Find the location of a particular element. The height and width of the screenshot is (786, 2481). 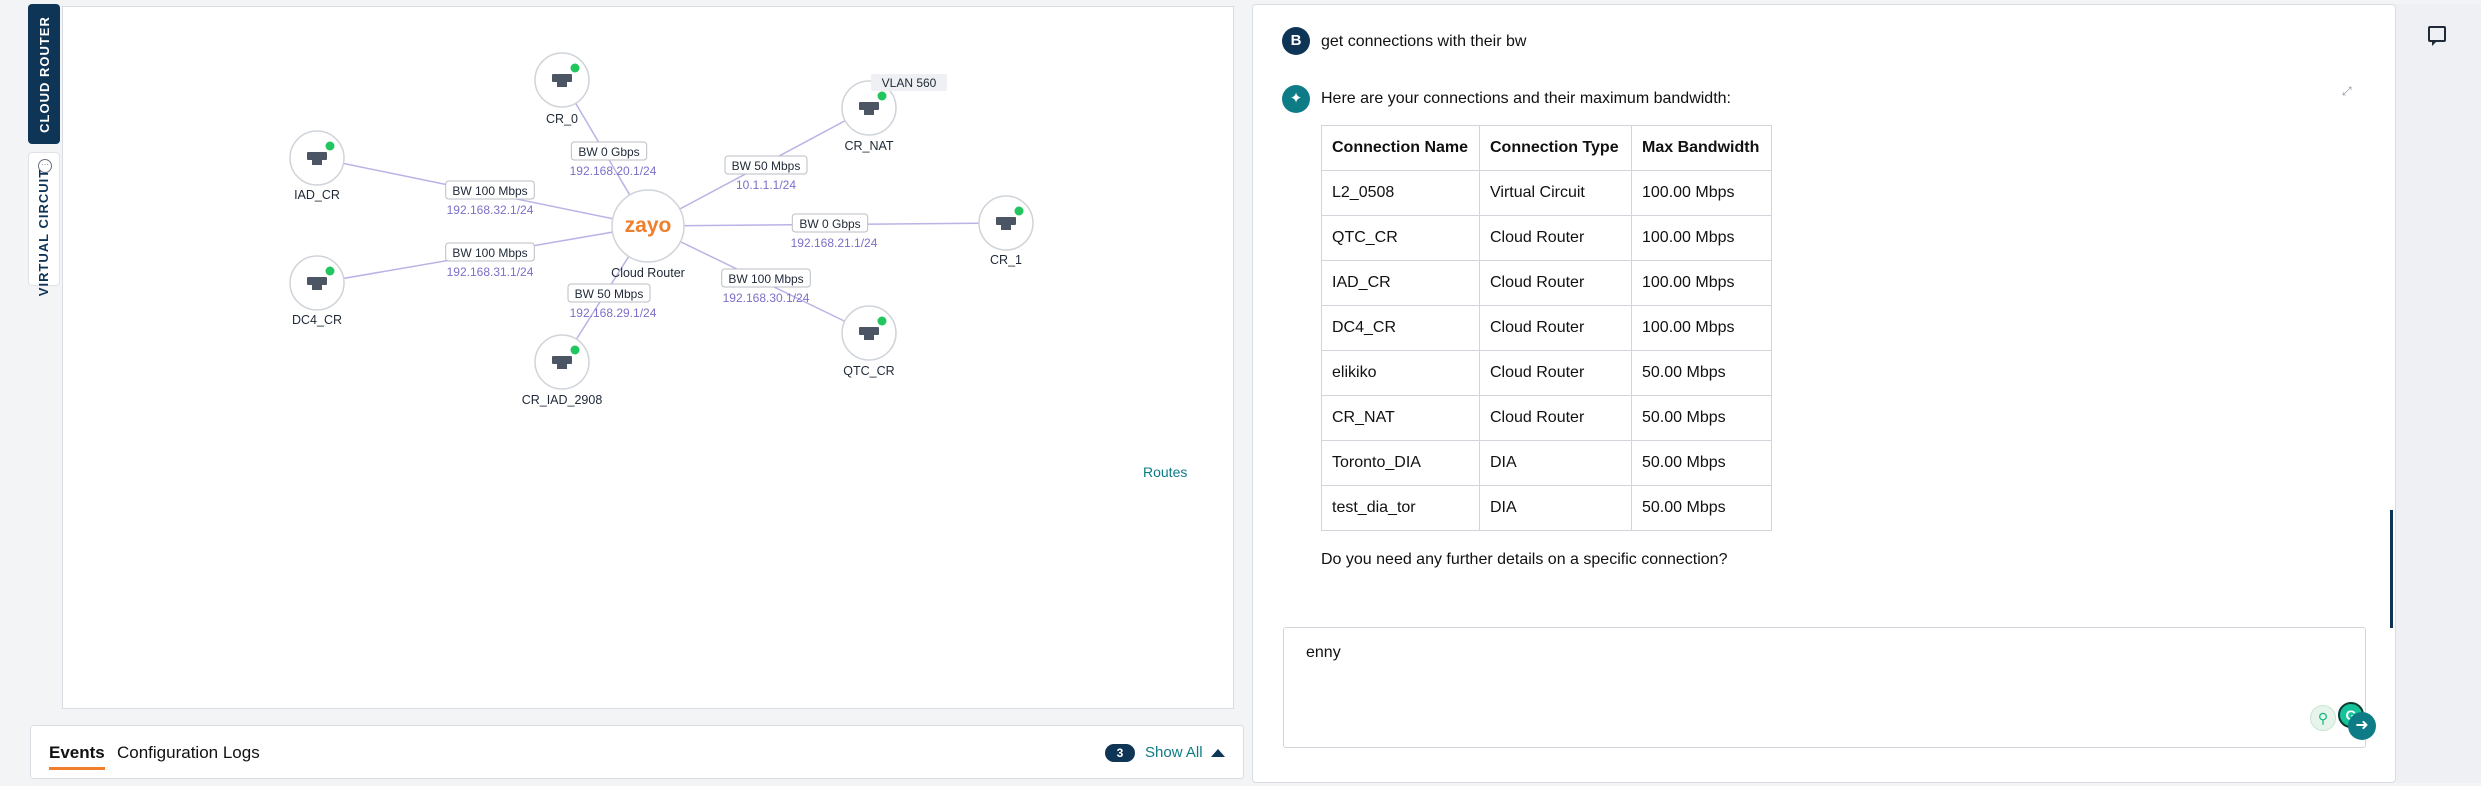

table-row: L2_0508 Virtual Circuit 100.00 Mbps is located at coordinates (1546, 193).